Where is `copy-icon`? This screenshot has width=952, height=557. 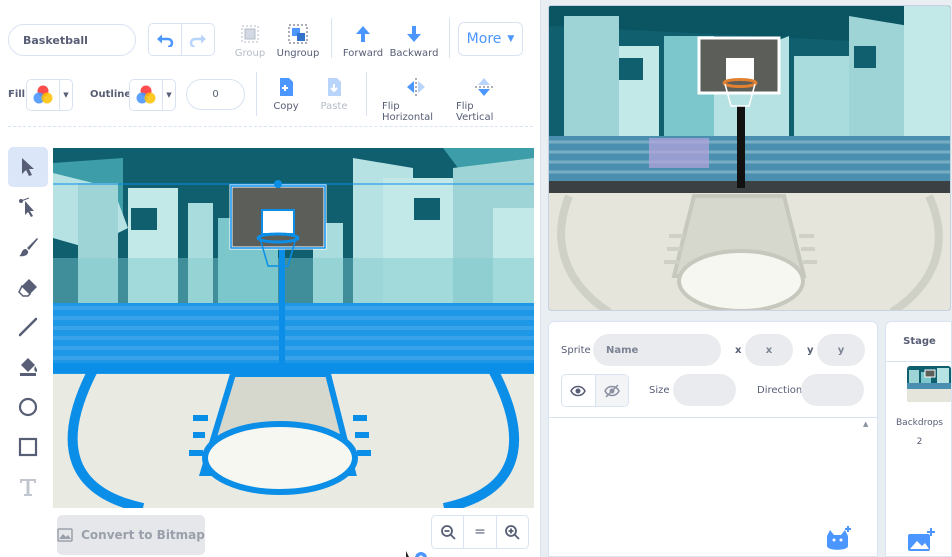 copy-icon is located at coordinates (286, 87).